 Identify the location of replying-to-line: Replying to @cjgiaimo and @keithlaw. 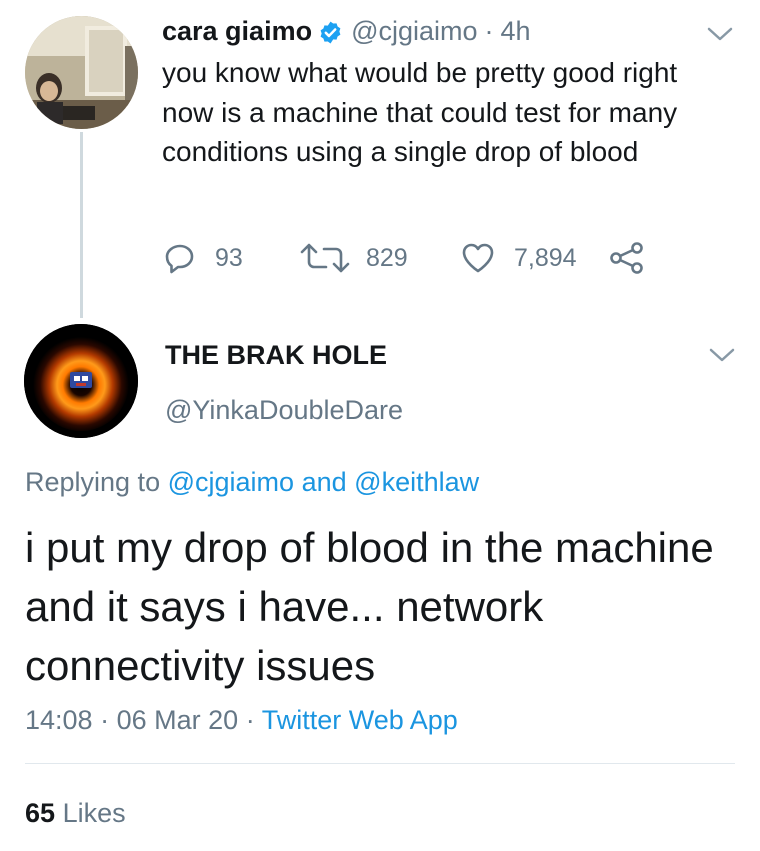
(252, 482).